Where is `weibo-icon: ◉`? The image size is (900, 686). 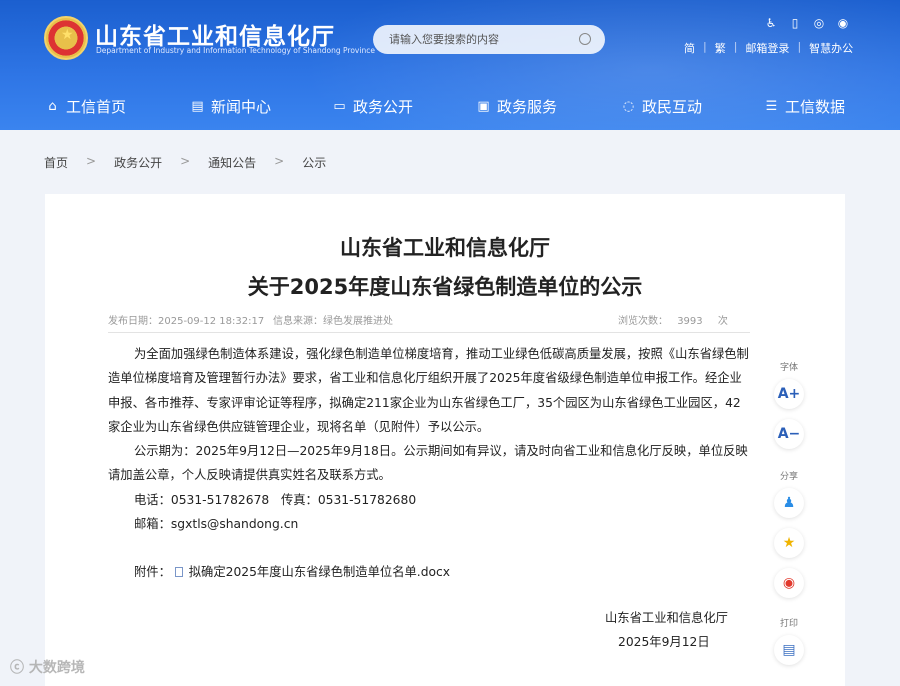 weibo-icon: ◉ is located at coordinates (843, 23).